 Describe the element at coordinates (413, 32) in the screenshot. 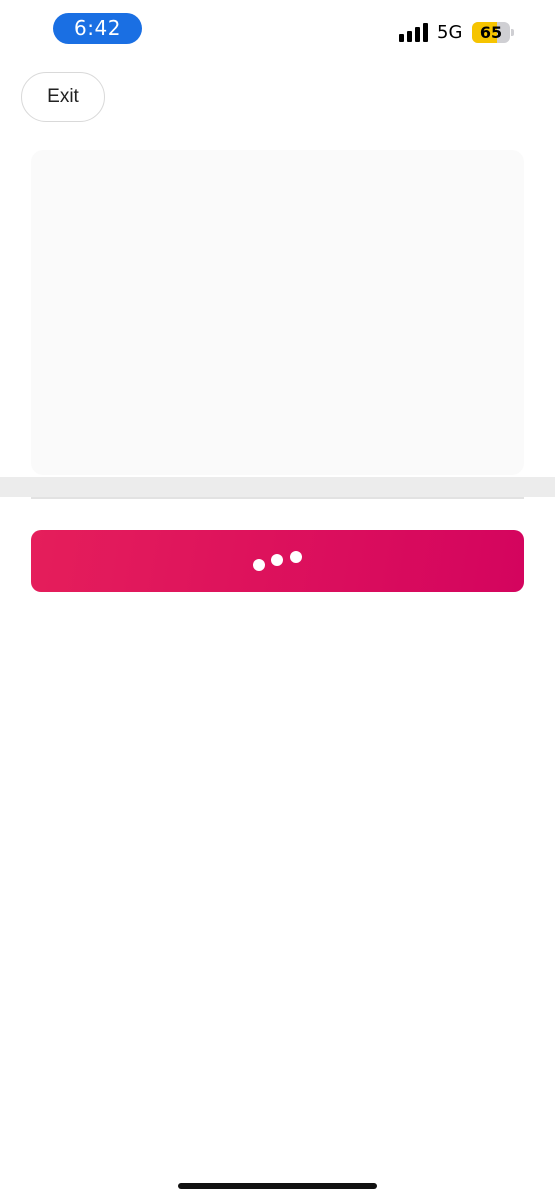

I see `signal-strength-icon` at that location.